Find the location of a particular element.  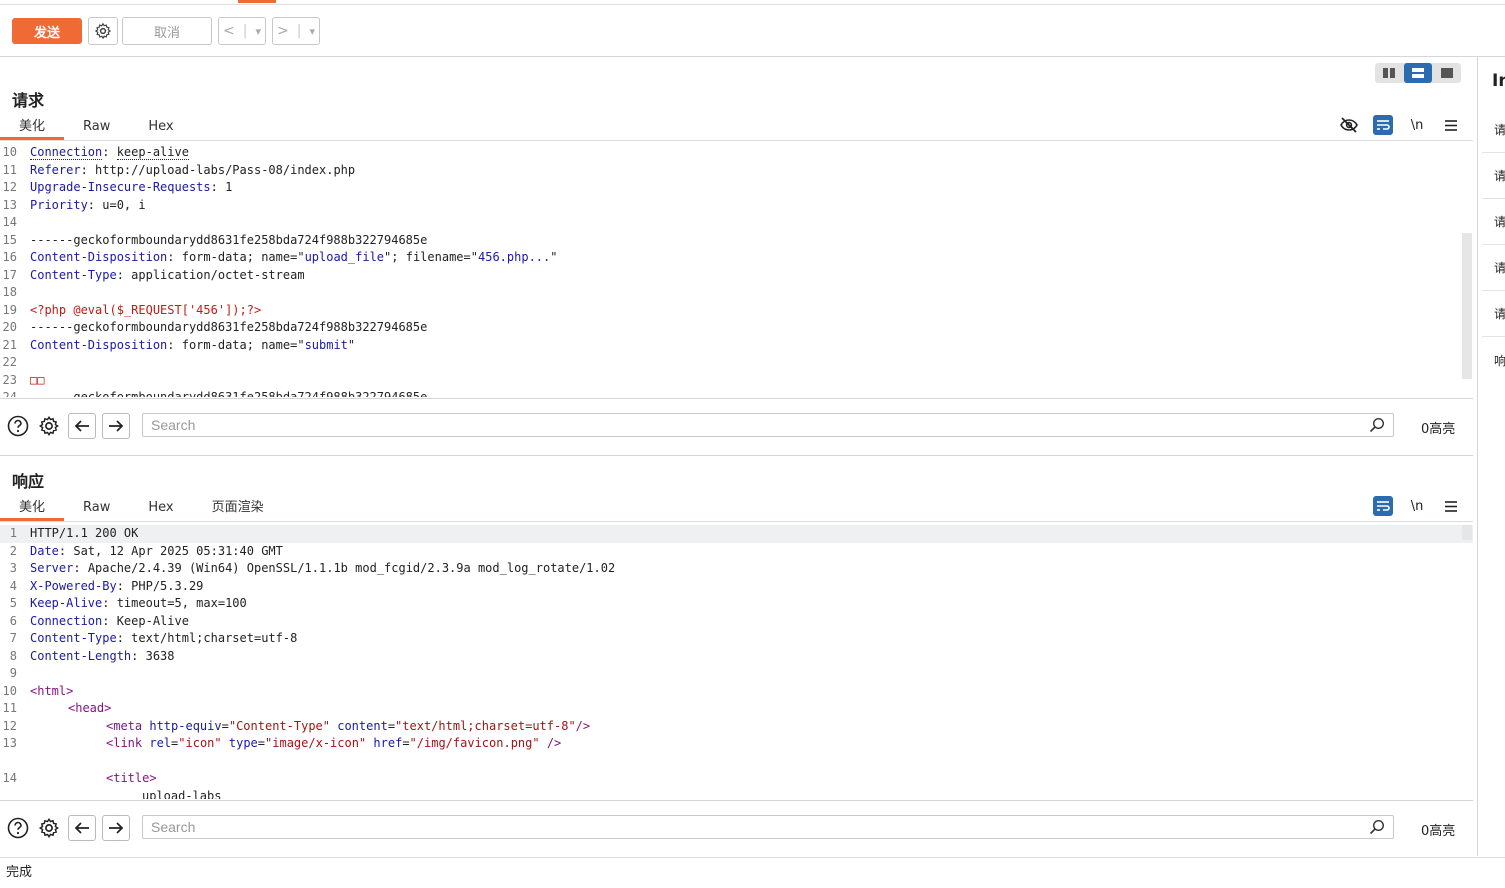

inspector-item: 响 is located at coordinates (1493, 360).